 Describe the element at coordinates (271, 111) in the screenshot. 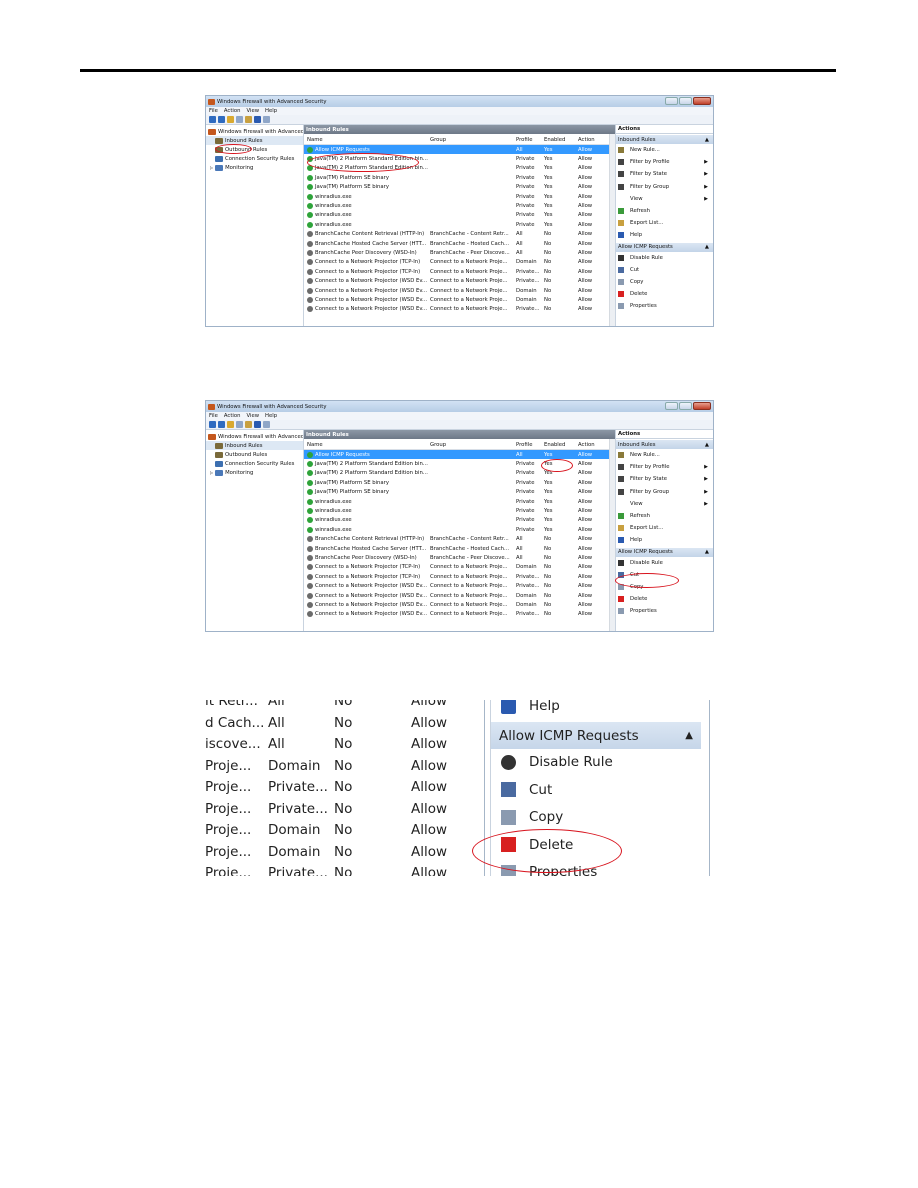

I see `menu-help: Help` at that location.